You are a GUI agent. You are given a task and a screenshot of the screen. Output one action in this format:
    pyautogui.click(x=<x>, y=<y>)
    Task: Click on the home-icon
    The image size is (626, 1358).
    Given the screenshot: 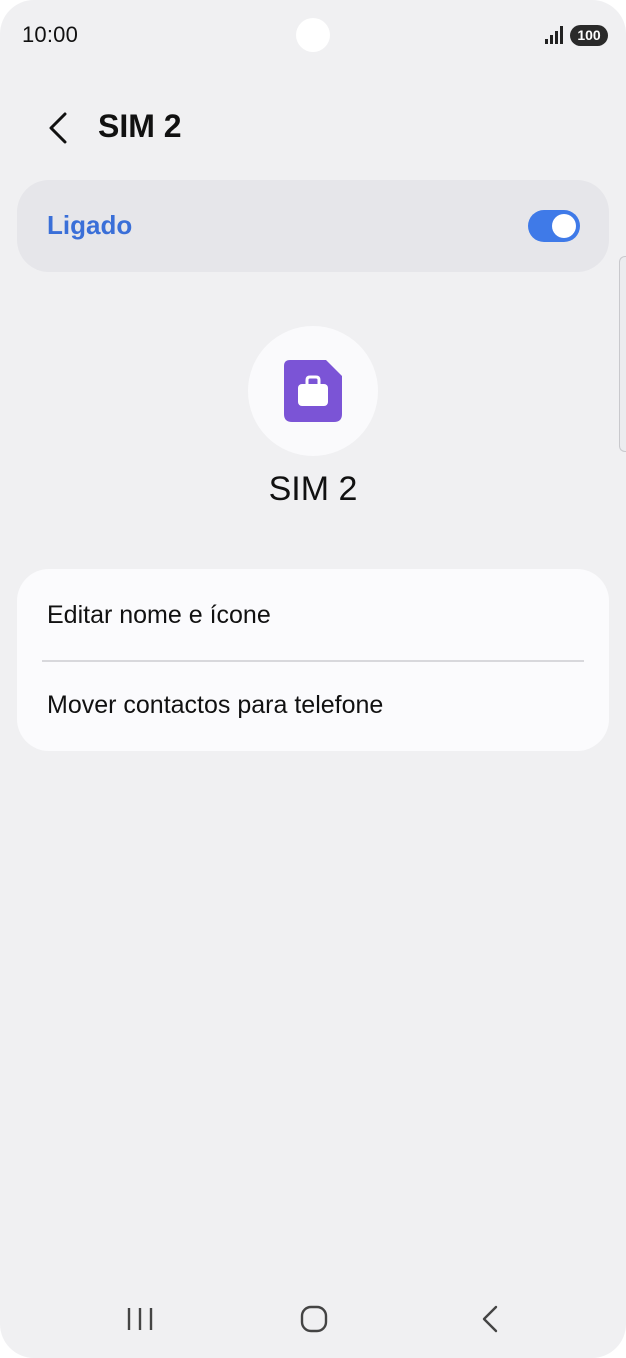 What is the action you would take?
    pyautogui.click(x=314, y=1319)
    